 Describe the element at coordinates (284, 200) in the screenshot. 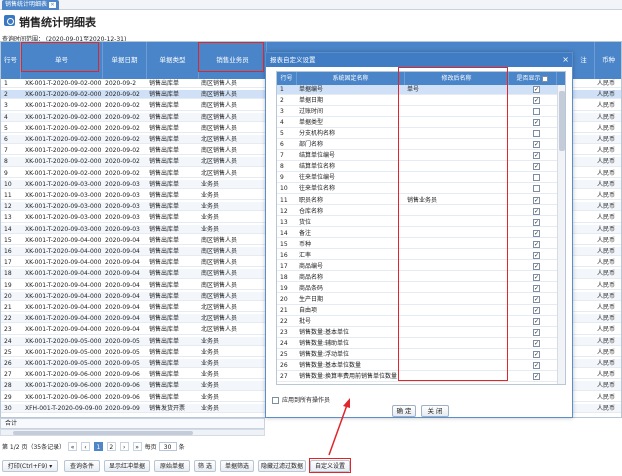

I see `settings-row-number: 11` at that location.